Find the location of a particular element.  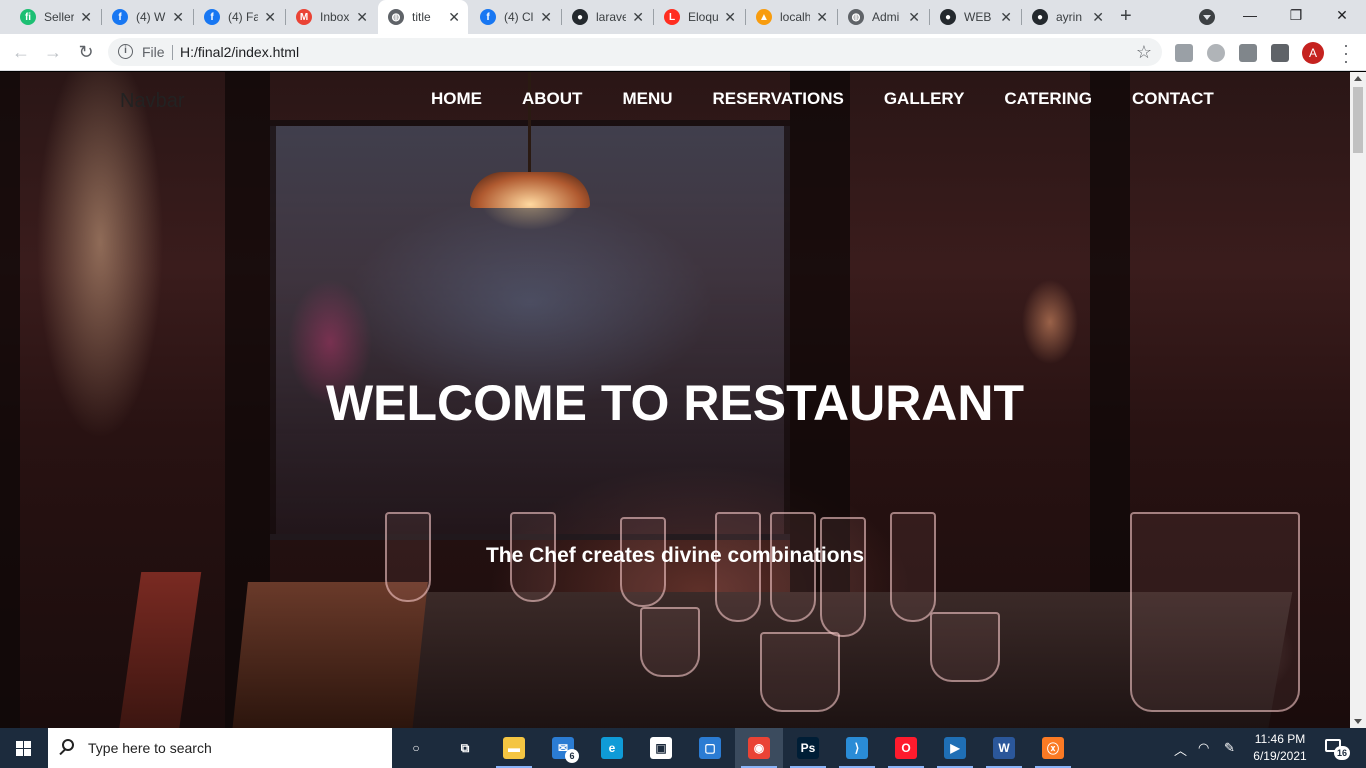

taskbar-app: ▶ is located at coordinates (955, 748).